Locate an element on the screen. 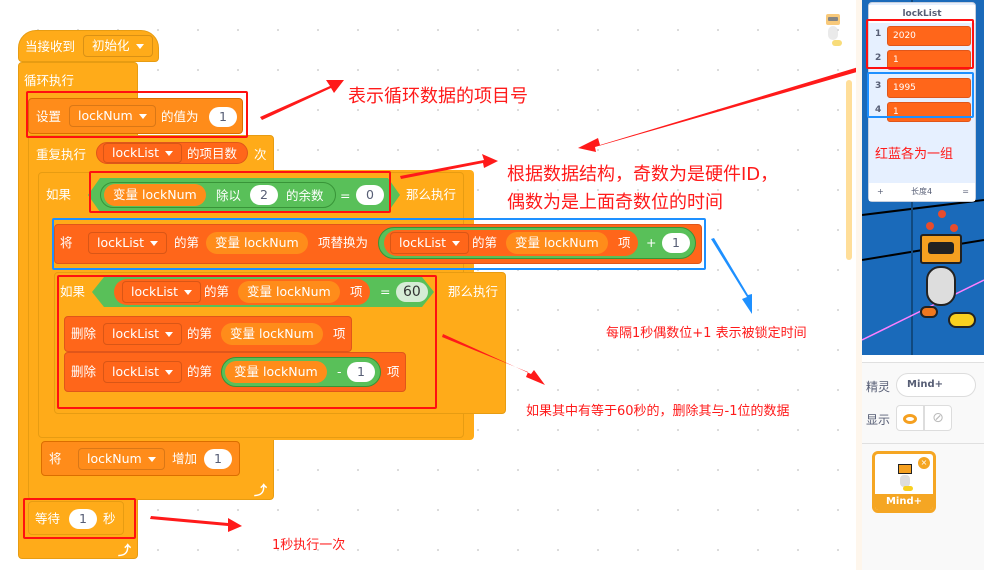 The height and width of the screenshot is (570, 984). list-length: 长度4 is located at coordinates (922, 191).